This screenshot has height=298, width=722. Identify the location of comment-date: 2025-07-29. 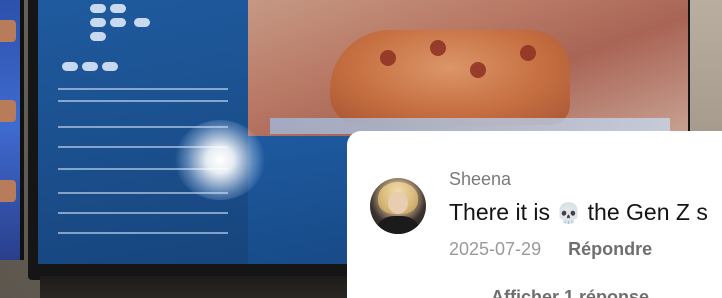
(495, 249).